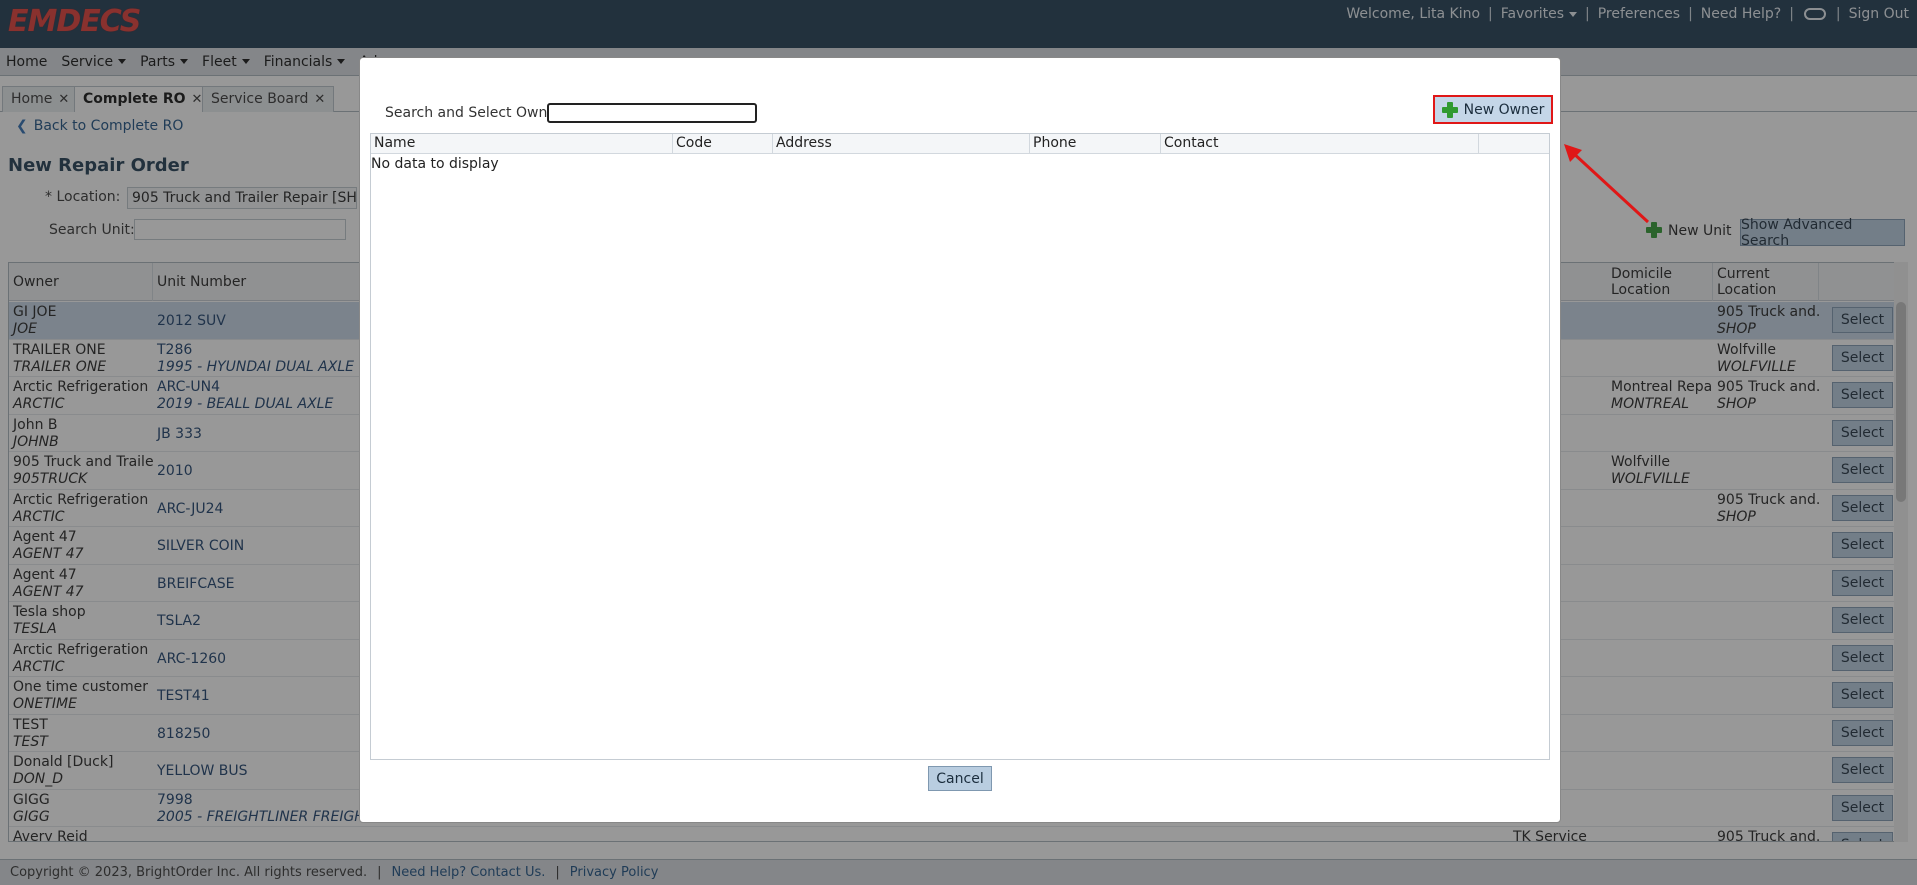 This screenshot has width=1917, height=885. What do you see at coordinates (473, 113) in the screenshot?
I see `search-owner-label: Search and Select Owner` at bounding box center [473, 113].